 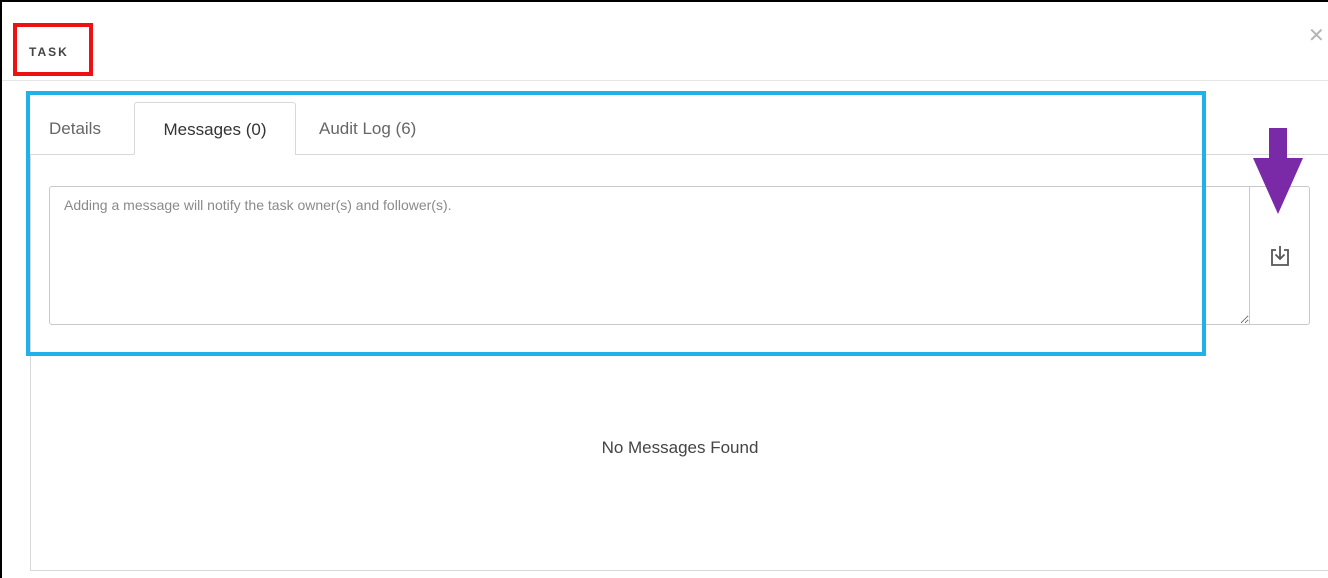 What do you see at coordinates (1316, 36) in the screenshot?
I see `close-icon: ✕` at bounding box center [1316, 36].